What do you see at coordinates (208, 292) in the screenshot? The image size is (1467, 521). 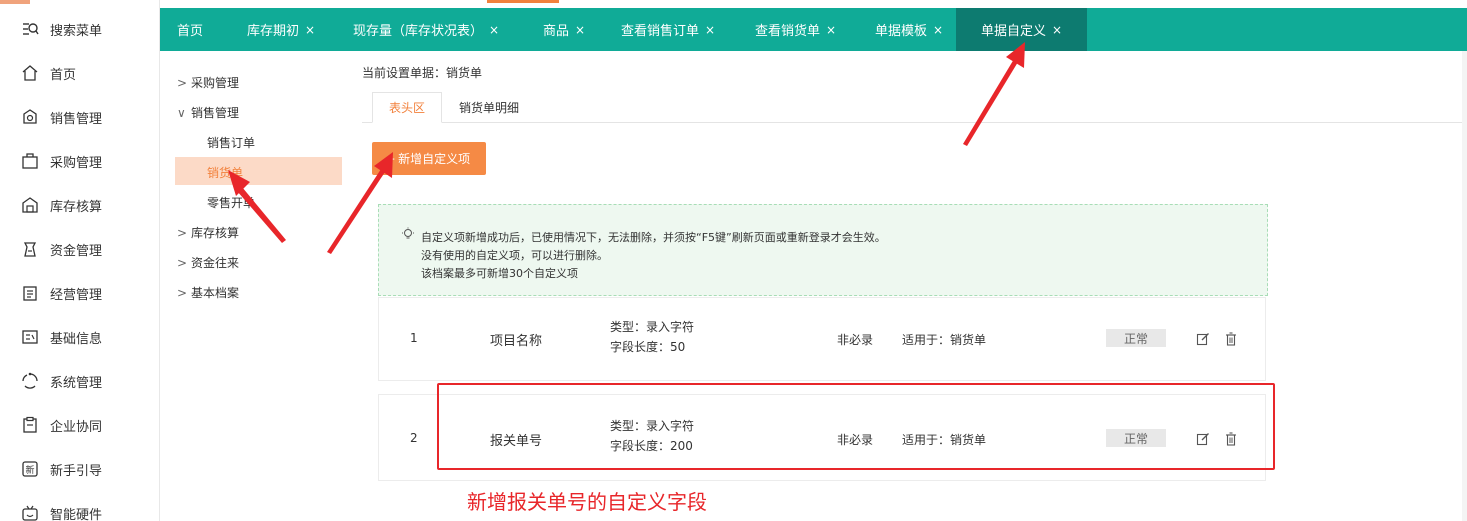 I see `tree-item-basic-archive: > 基本档案` at bounding box center [208, 292].